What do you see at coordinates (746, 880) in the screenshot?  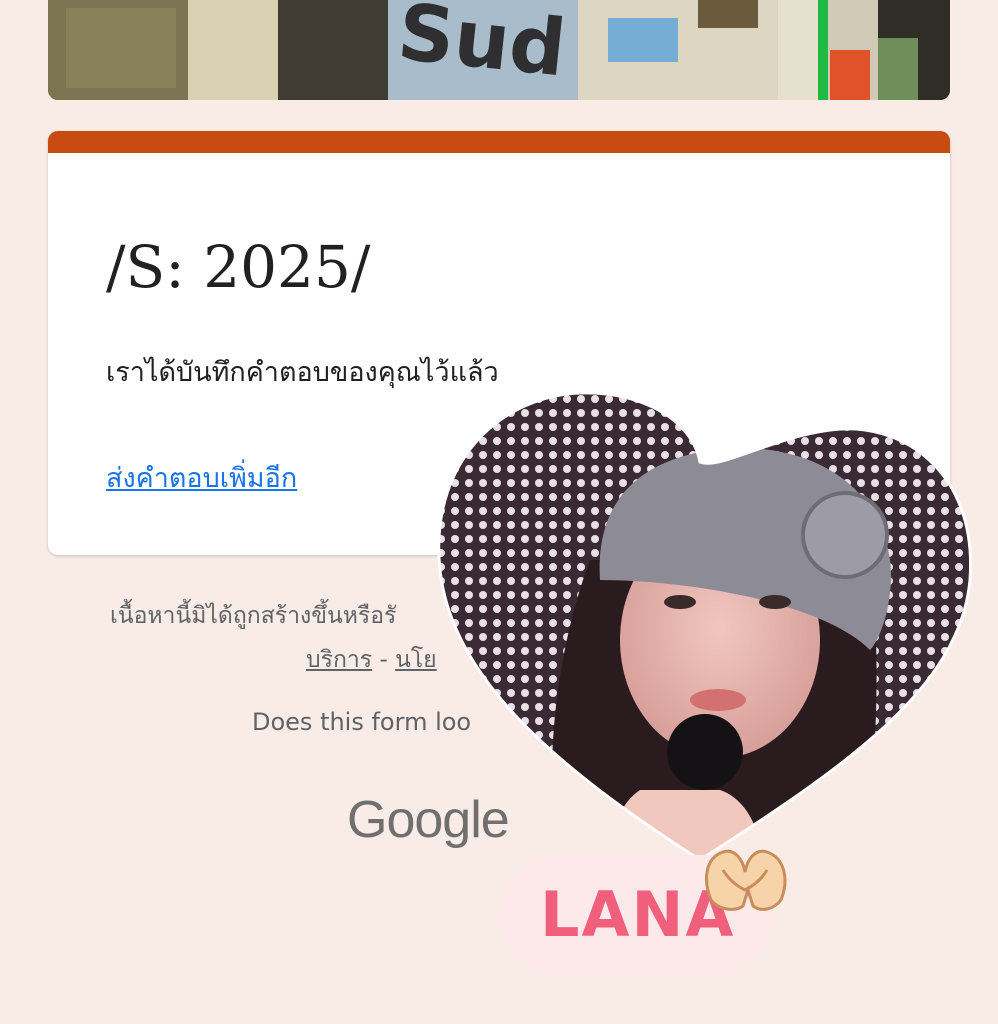 I see `heart-hands-icon` at bounding box center [746, 880].